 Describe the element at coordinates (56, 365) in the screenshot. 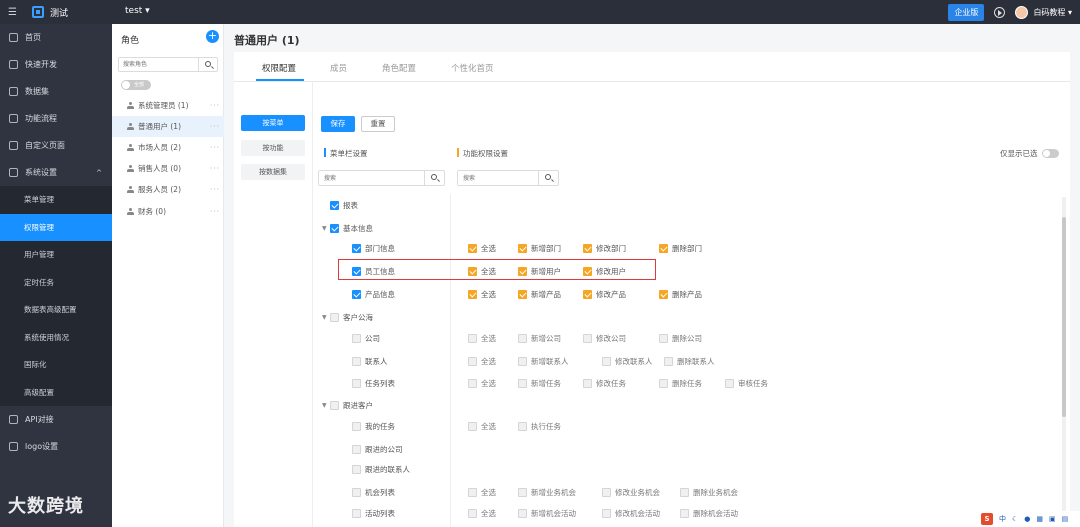

I see `sidebar-item-i18n: 国际化` at that location.